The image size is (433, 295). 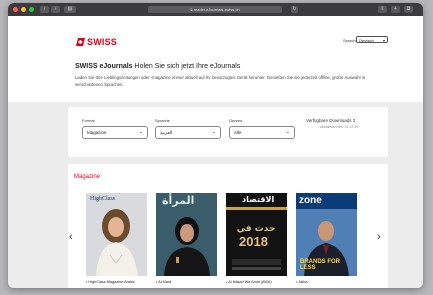 What do you see at coordinates (187, 282) in the screenshot?
I see `magazine-title: • Al Mara` at bounding box center [187, 282].